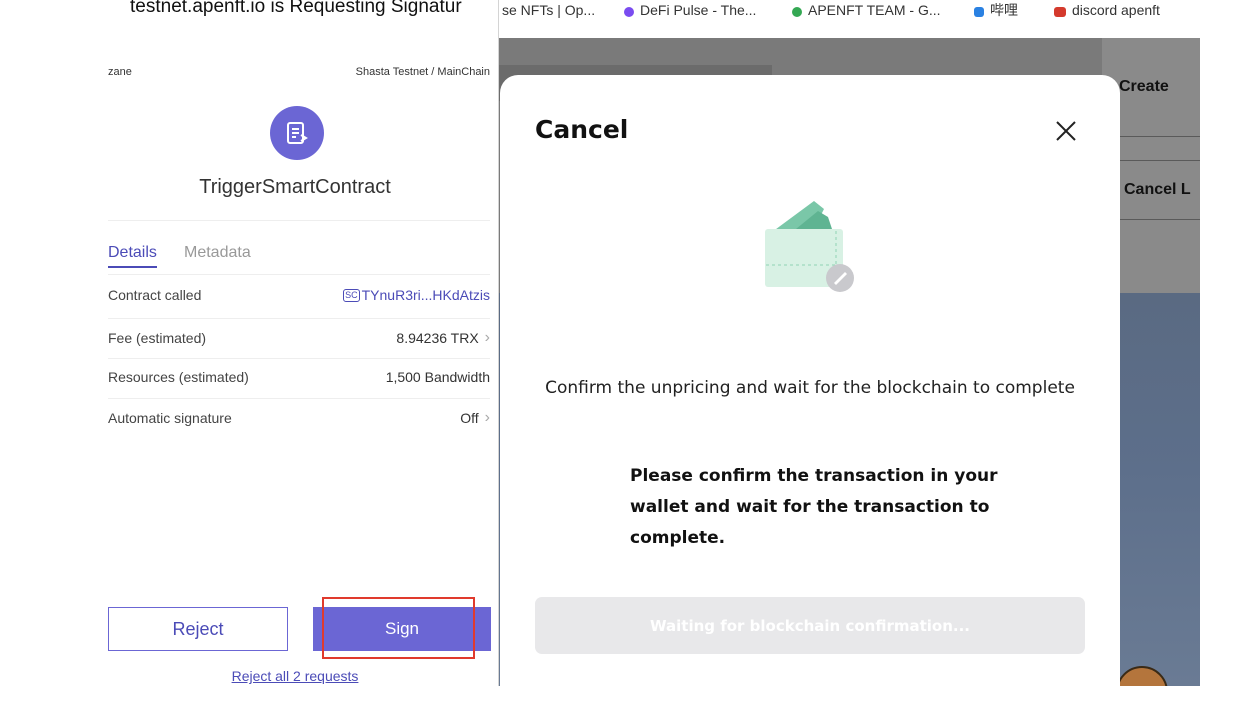 The height and width of the screenshot is (715, 1238). I want to click on detail-row-fee: Fee (estimated) 8.94236 TRX ›, so click(299, 338).